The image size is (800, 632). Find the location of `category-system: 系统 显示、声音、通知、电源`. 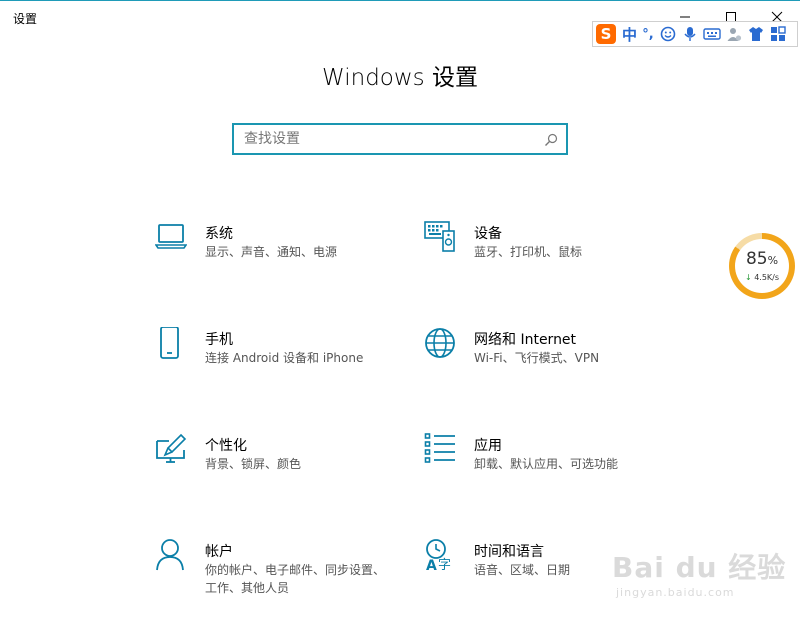

category-system: 系统 显示、声音、通知、电源 is located at coordinates (274, 251).